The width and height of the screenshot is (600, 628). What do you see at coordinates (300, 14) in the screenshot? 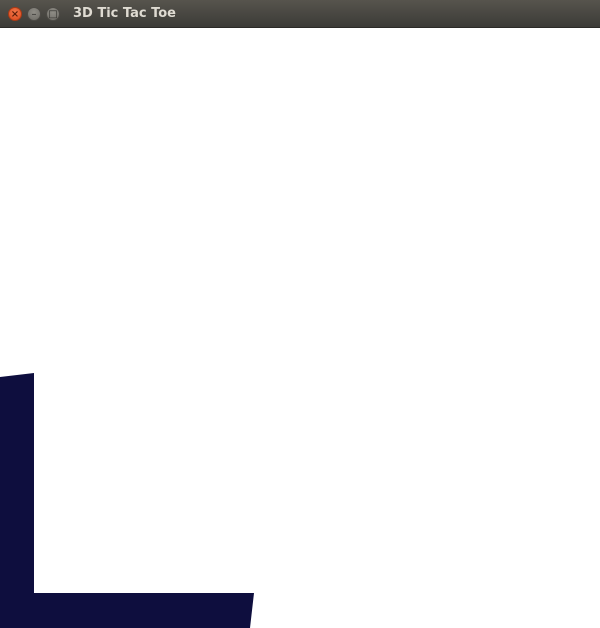
I see `title-bar: × – □ 3D Tic Tac Toe` at bounding box center [300, 14].